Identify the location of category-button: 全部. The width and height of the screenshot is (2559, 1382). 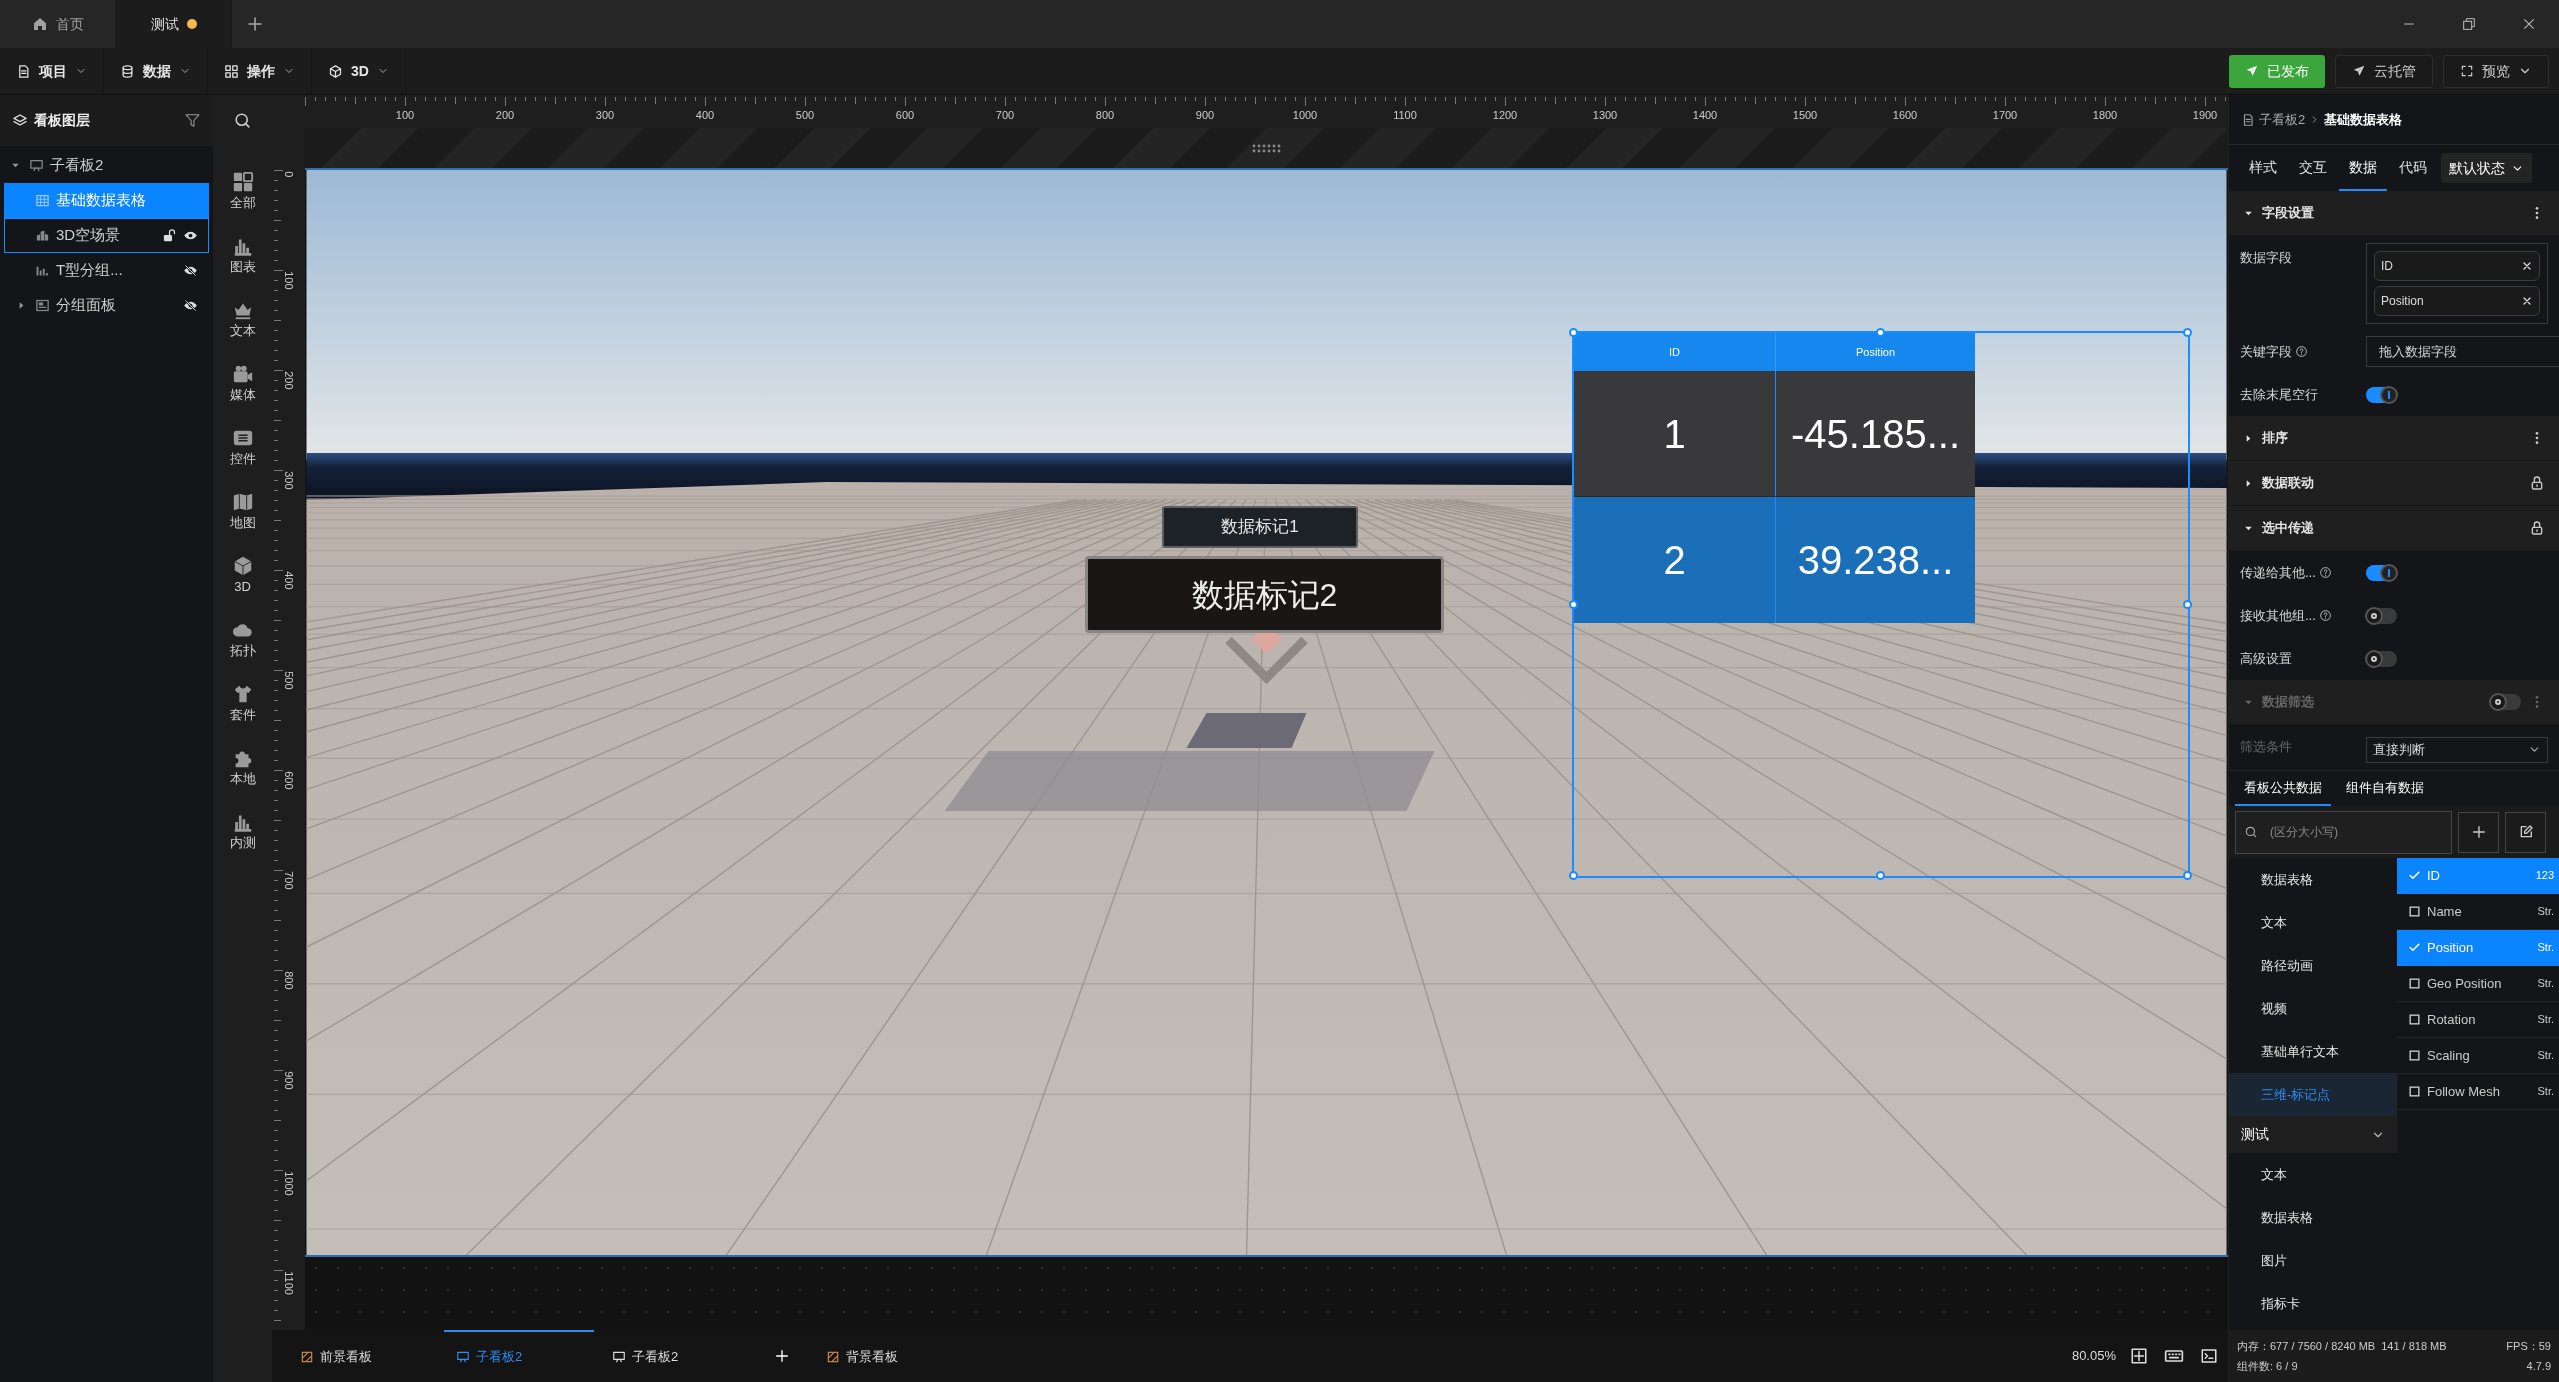
(242, 192).